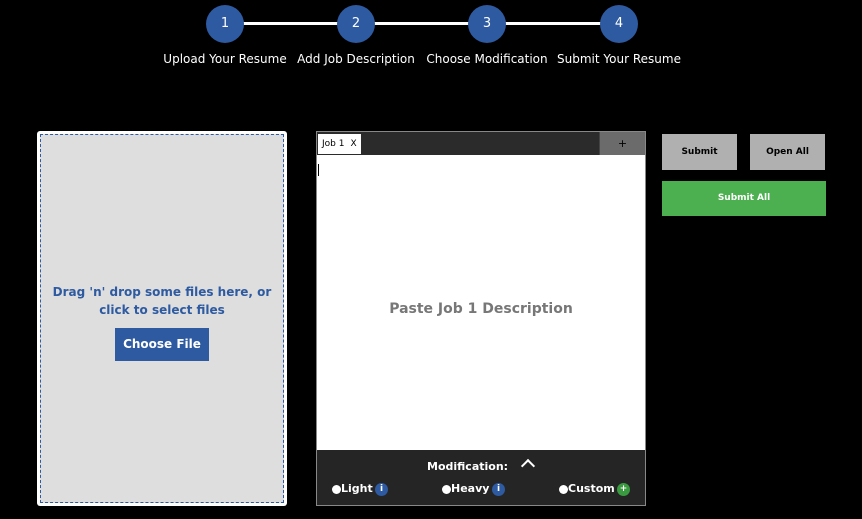 The image size is (862, 519). I want to click on step-circle-4: 4, so click(619, 24).